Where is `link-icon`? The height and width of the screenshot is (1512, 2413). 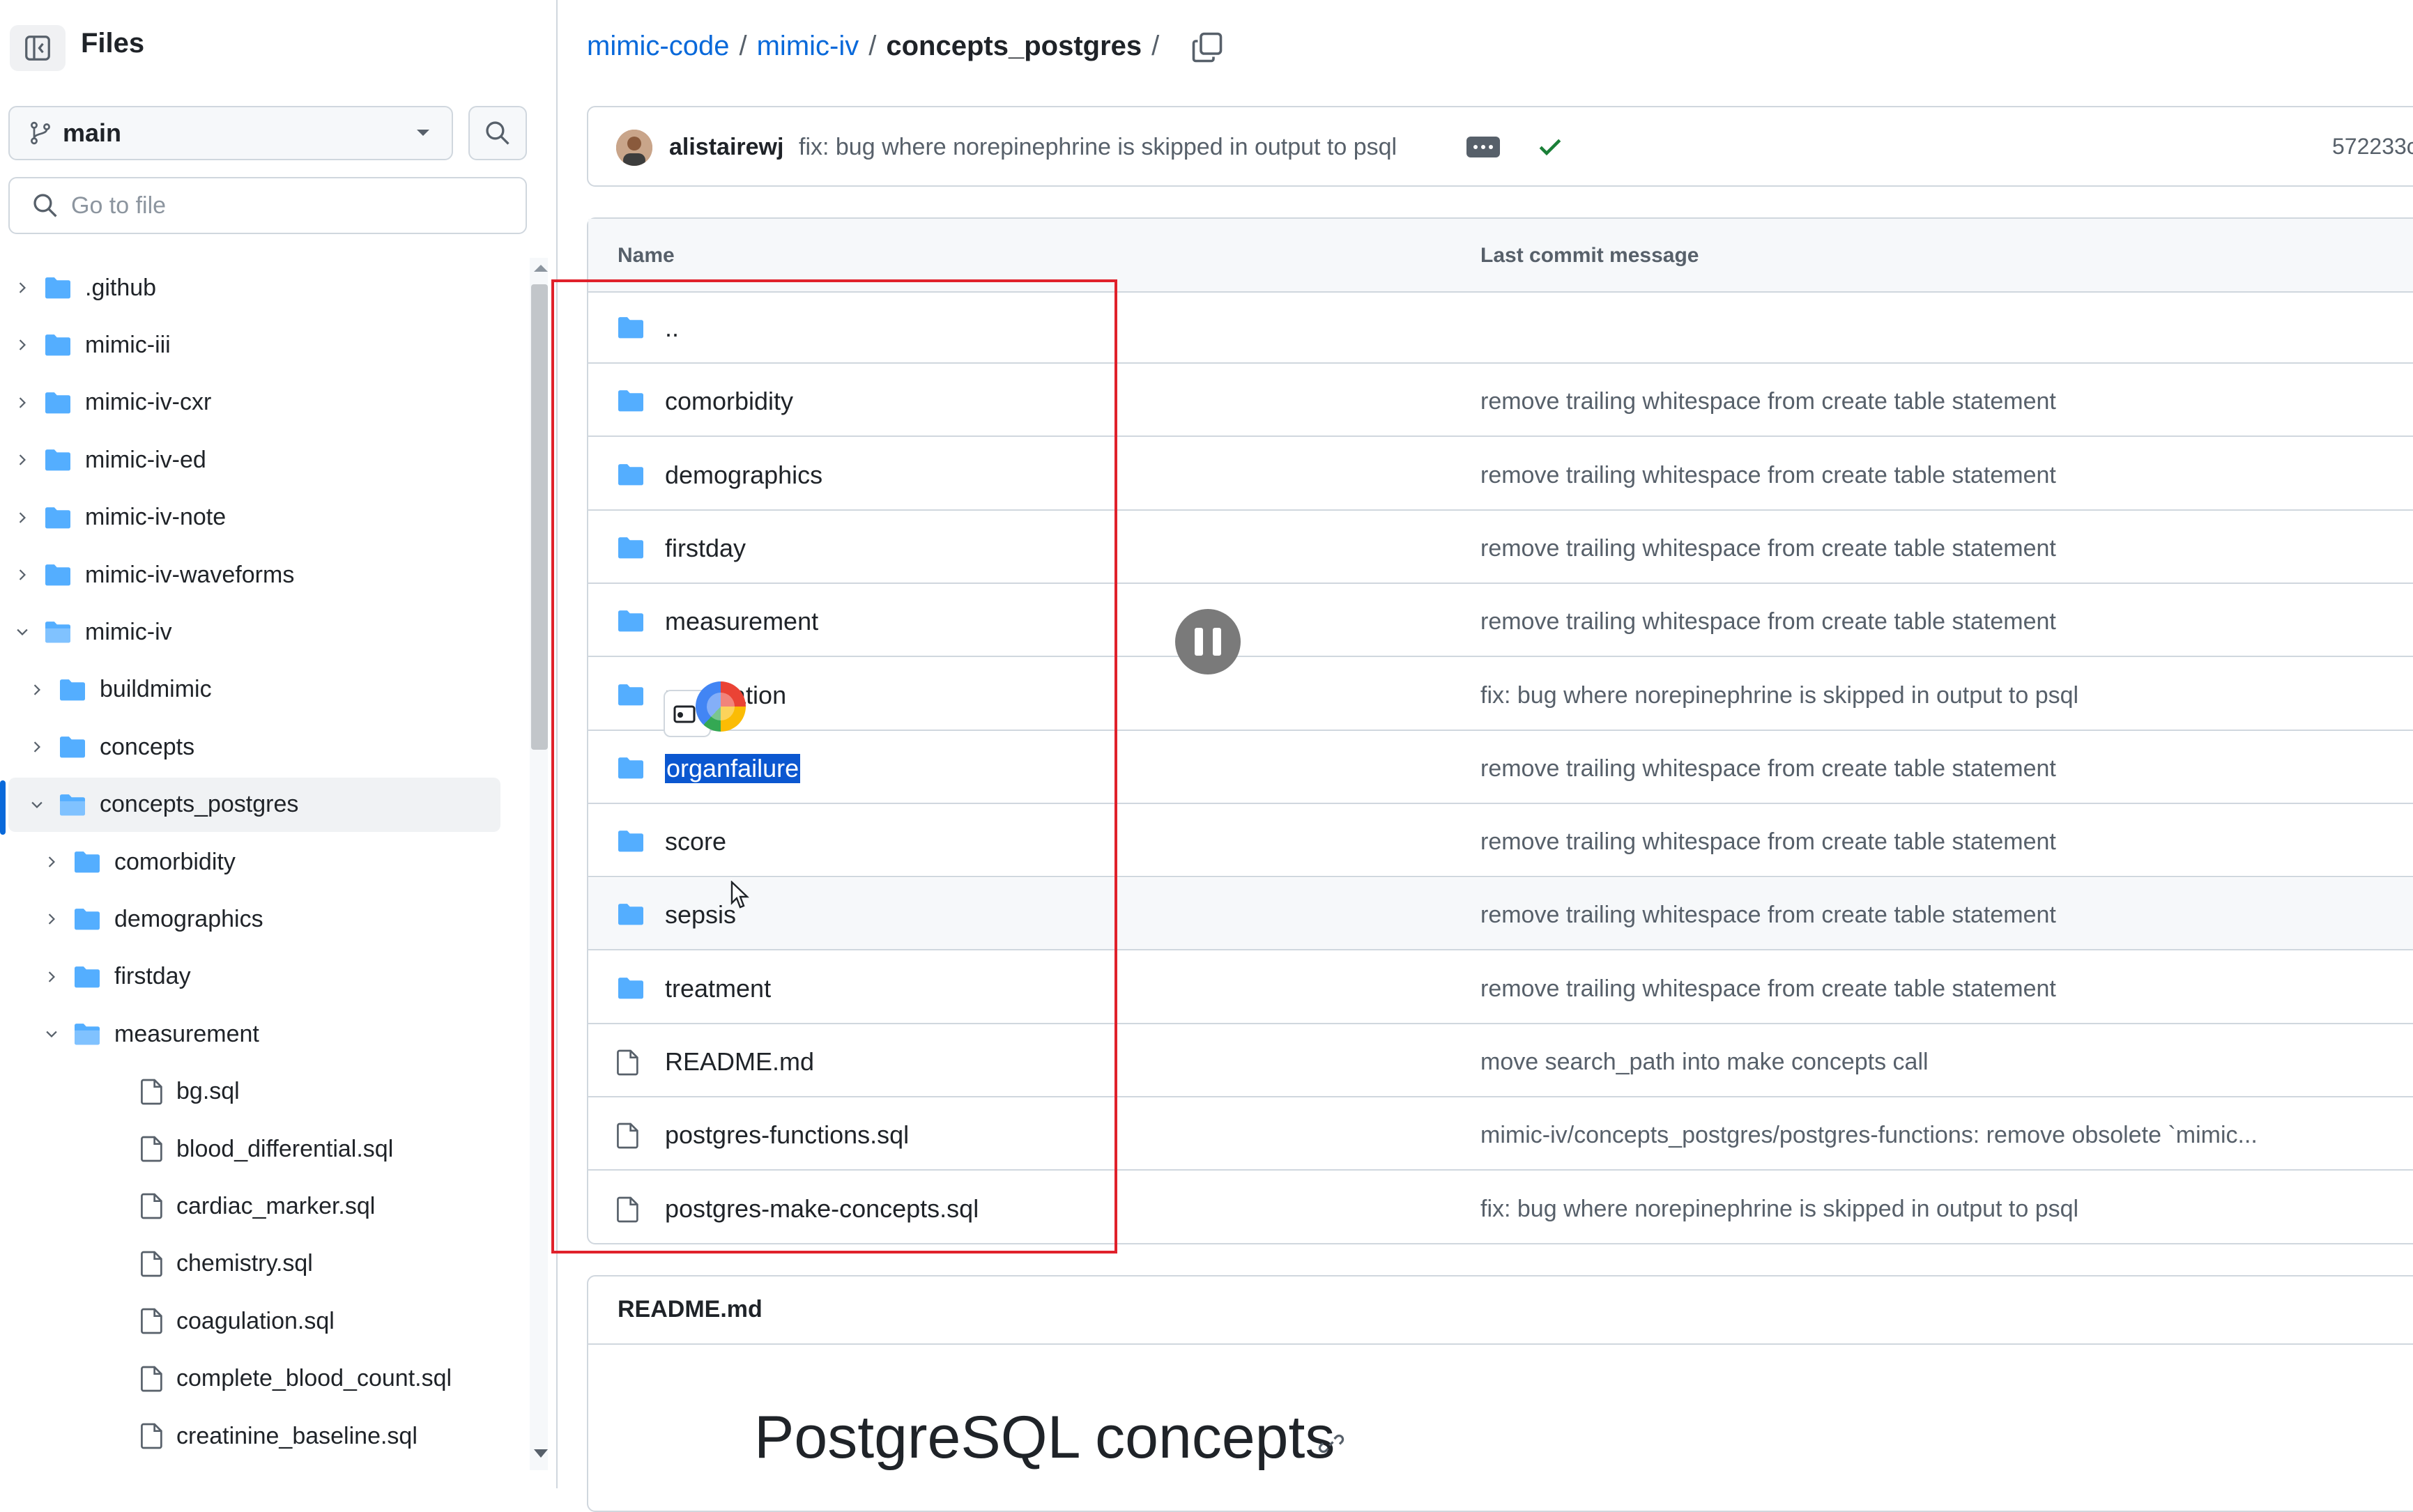 link-icon is located at coordinates (1331, 1444).